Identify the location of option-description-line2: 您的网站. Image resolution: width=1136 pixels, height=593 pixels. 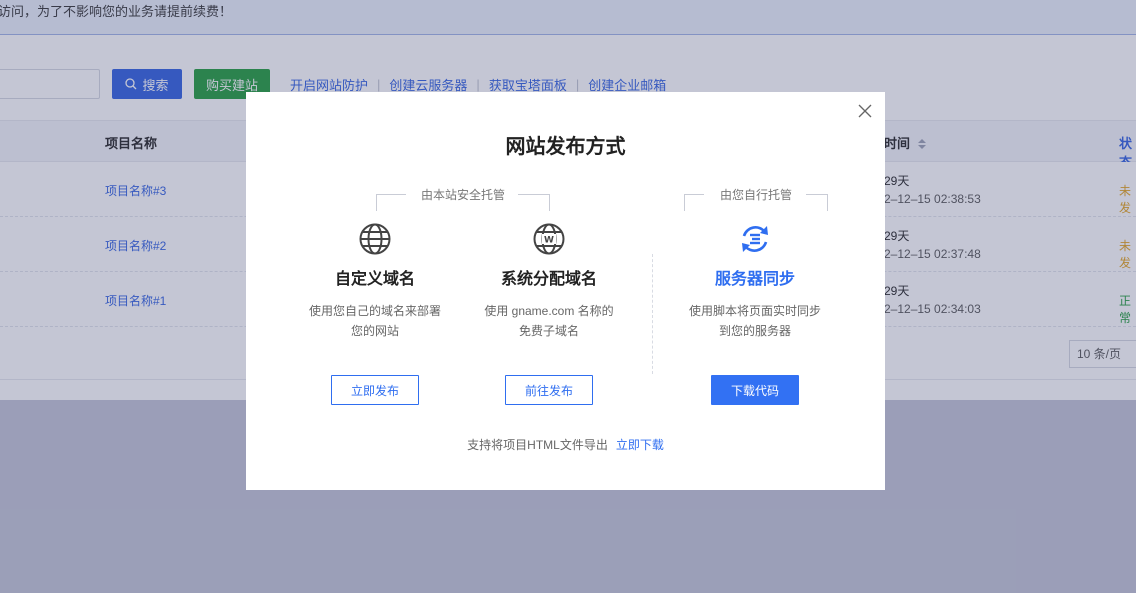
(374, 331).